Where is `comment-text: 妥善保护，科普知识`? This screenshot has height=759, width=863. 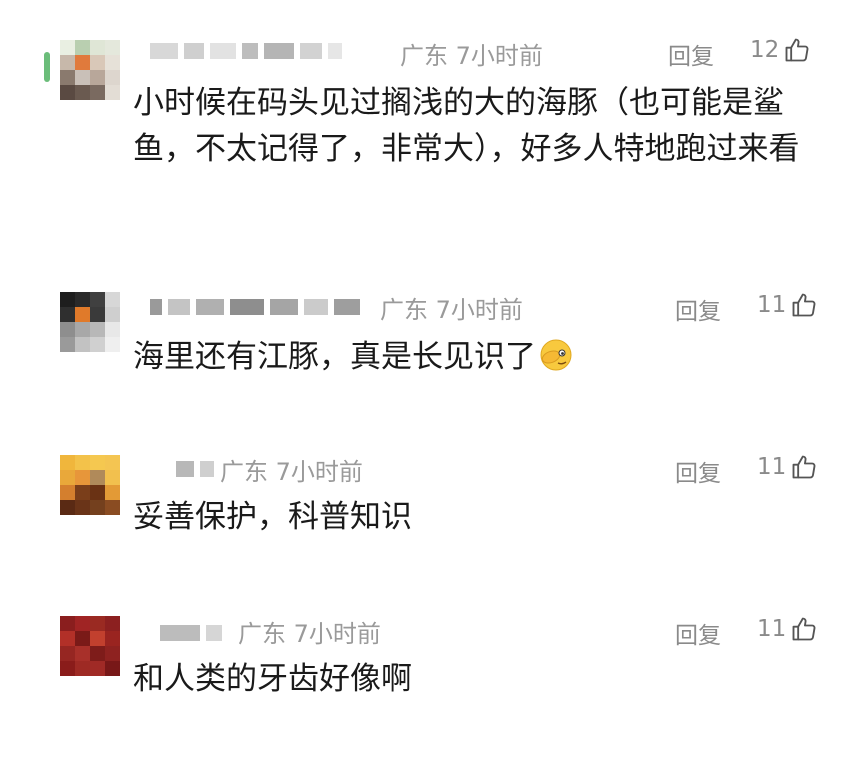 comment-text: 妥善保护，科普知识 is located at coordinates (272, 517).